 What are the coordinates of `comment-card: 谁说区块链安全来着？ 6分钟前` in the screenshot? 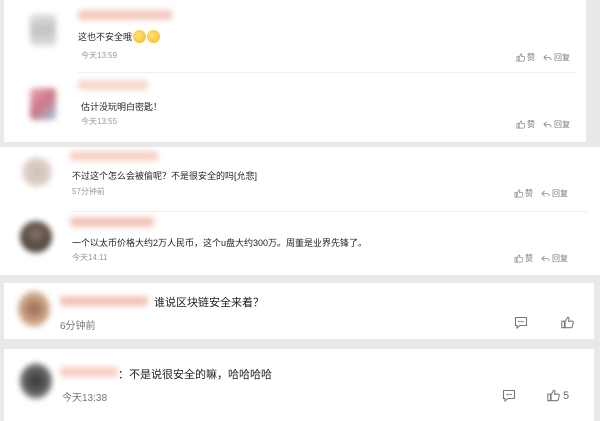 It's located at (299, 311).